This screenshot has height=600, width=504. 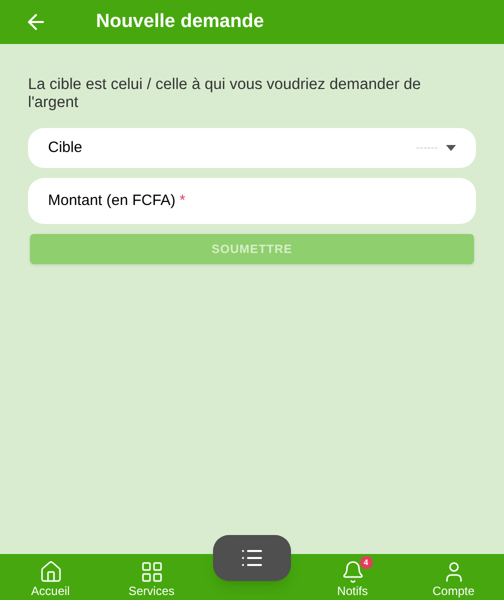 I want to click on page-title: Nouvelle demande, so click(x=180, y=22).